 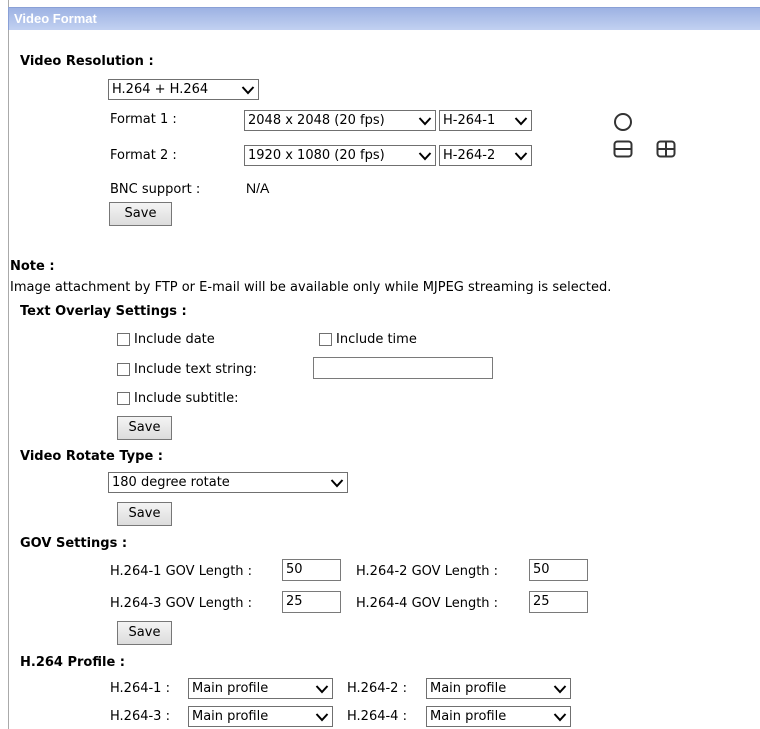 What do you see at coordinates (376, 339) in the screenshot?
I see `include-time-label: Include time` at bounding box center [376, 339].